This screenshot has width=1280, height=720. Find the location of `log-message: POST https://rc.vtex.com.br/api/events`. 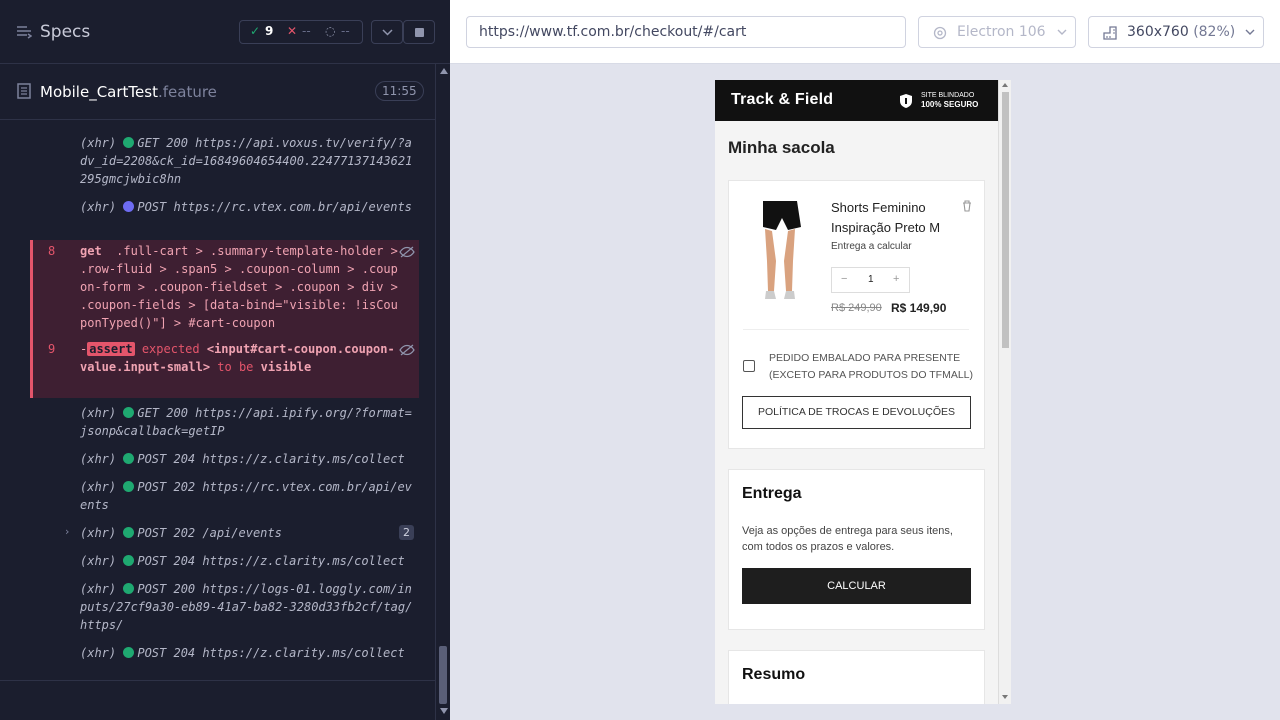

log-message: POST https://rc.vtex.com.br/api/events is located at coordinates (274, 207).